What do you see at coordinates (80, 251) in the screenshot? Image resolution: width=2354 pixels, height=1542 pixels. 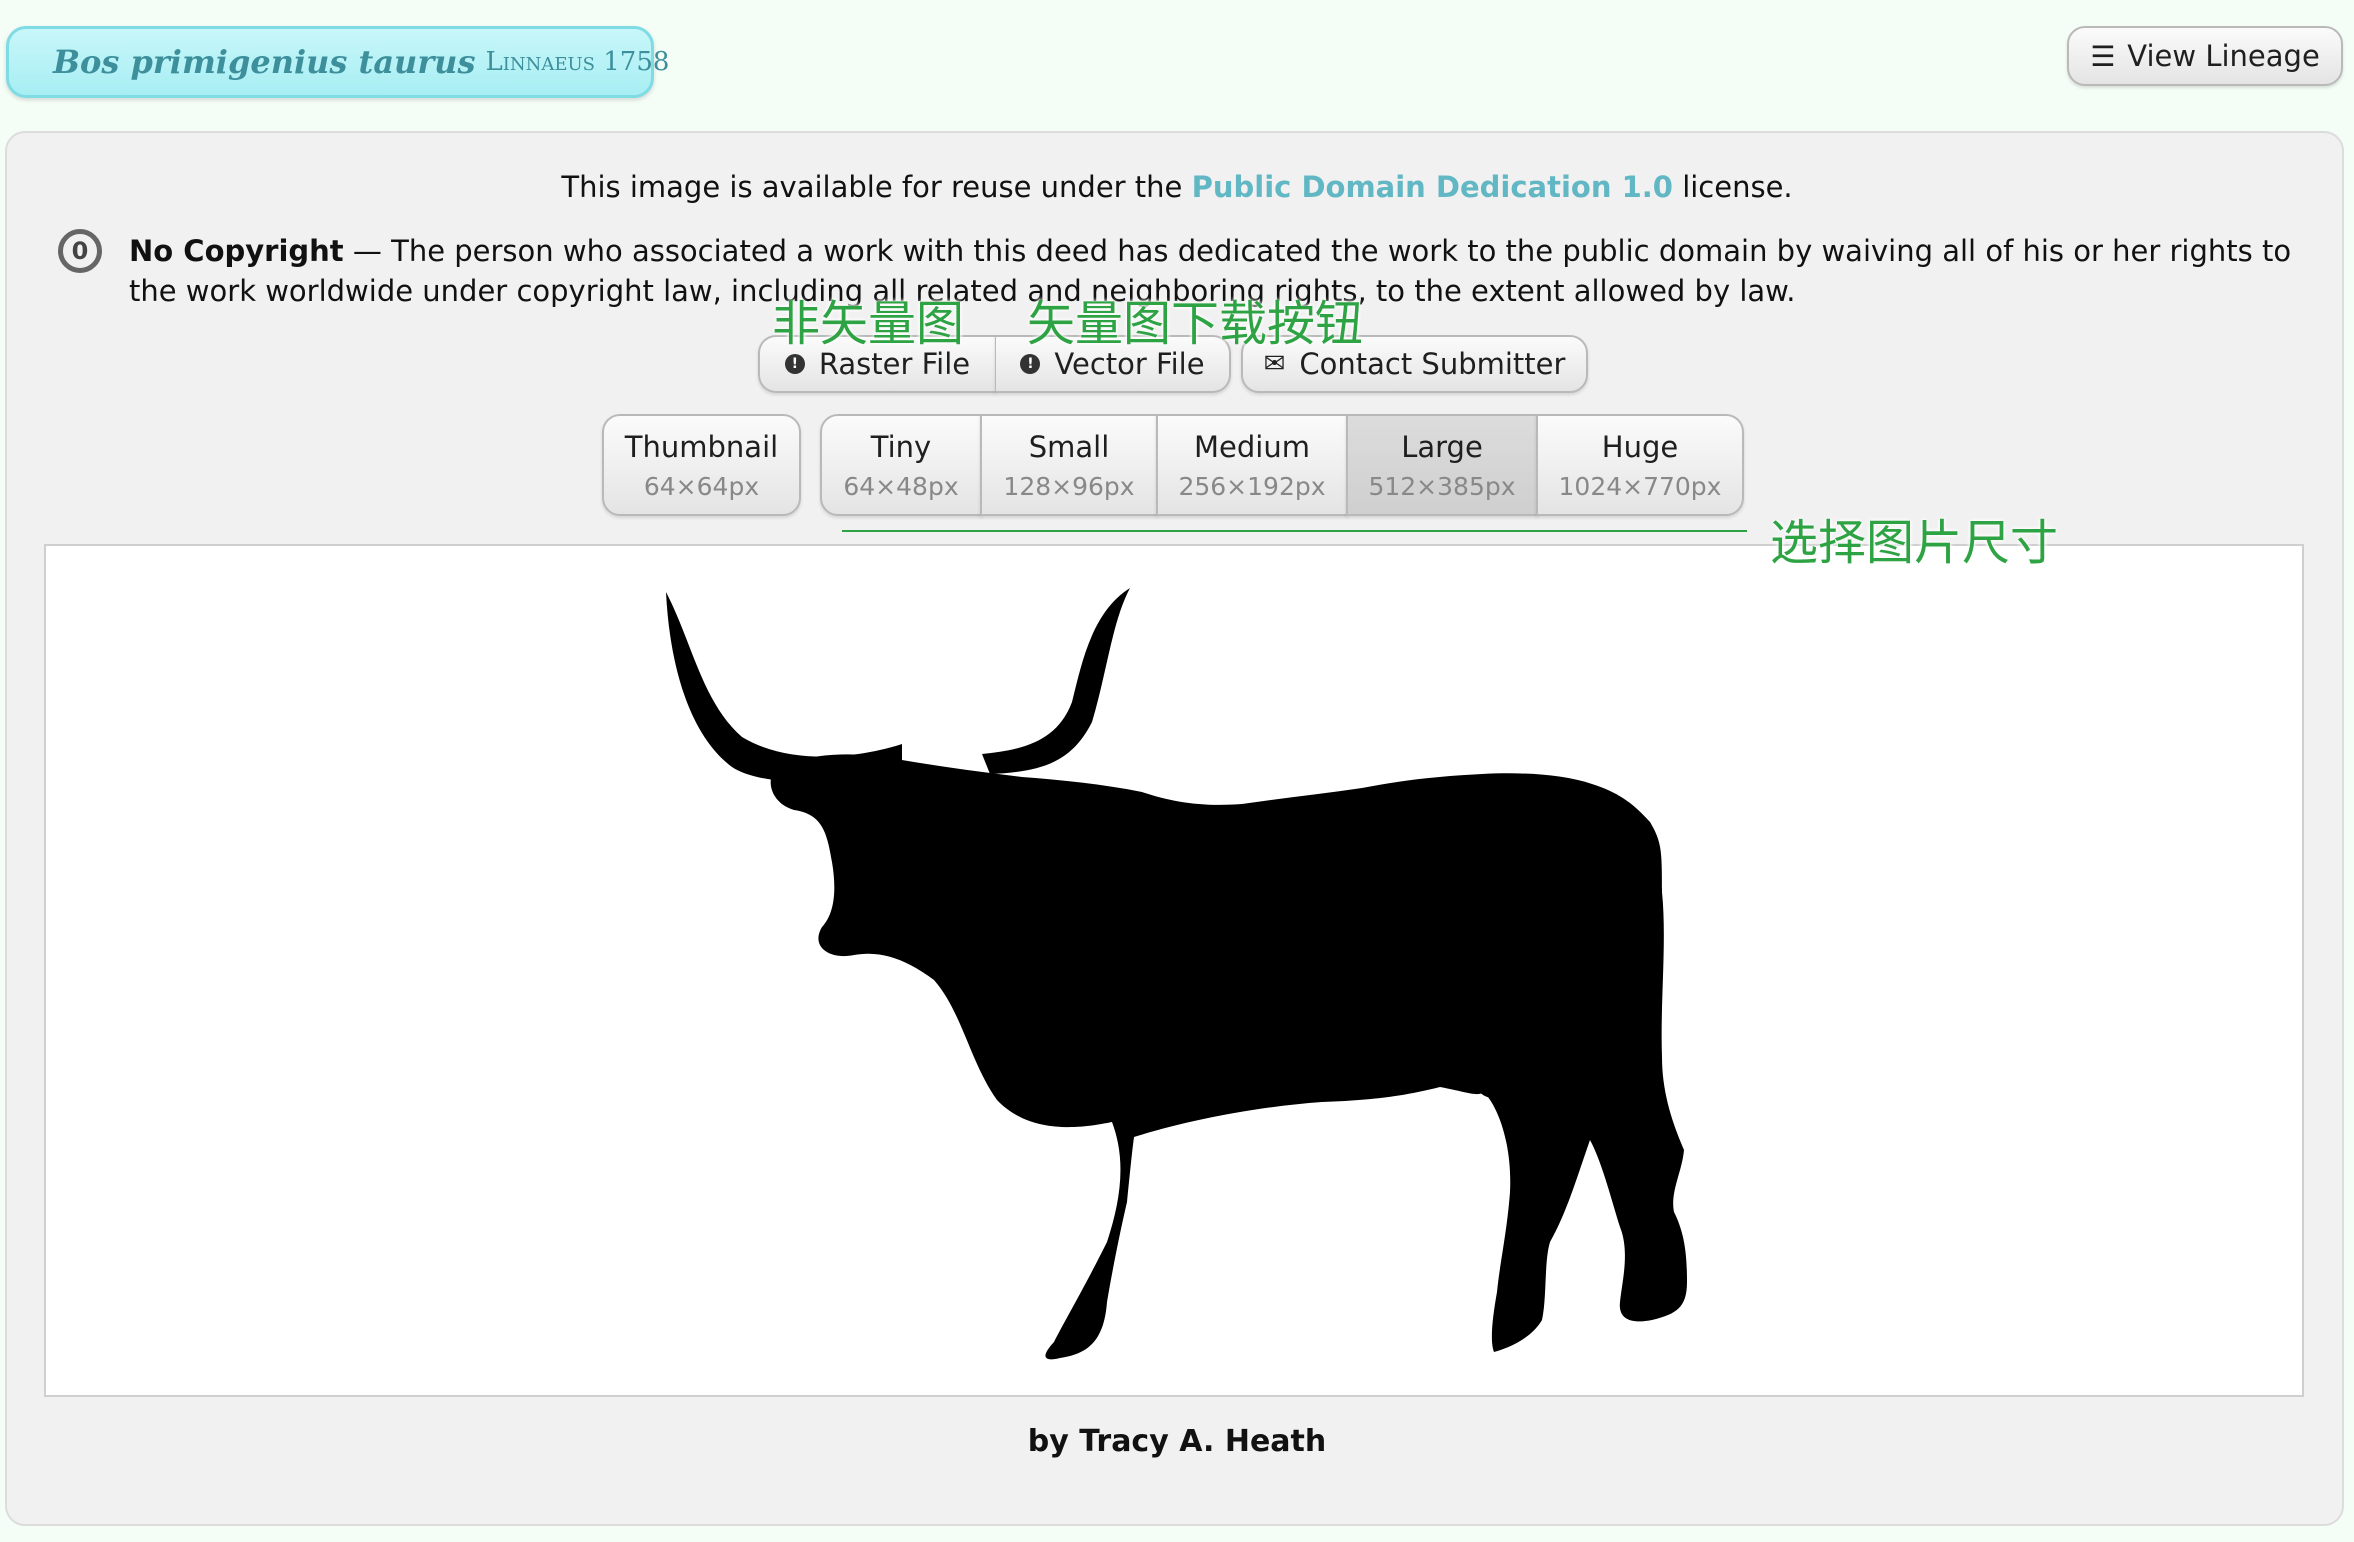 I see `cc-zero-icon: 0` at bounding box center [80, 251].